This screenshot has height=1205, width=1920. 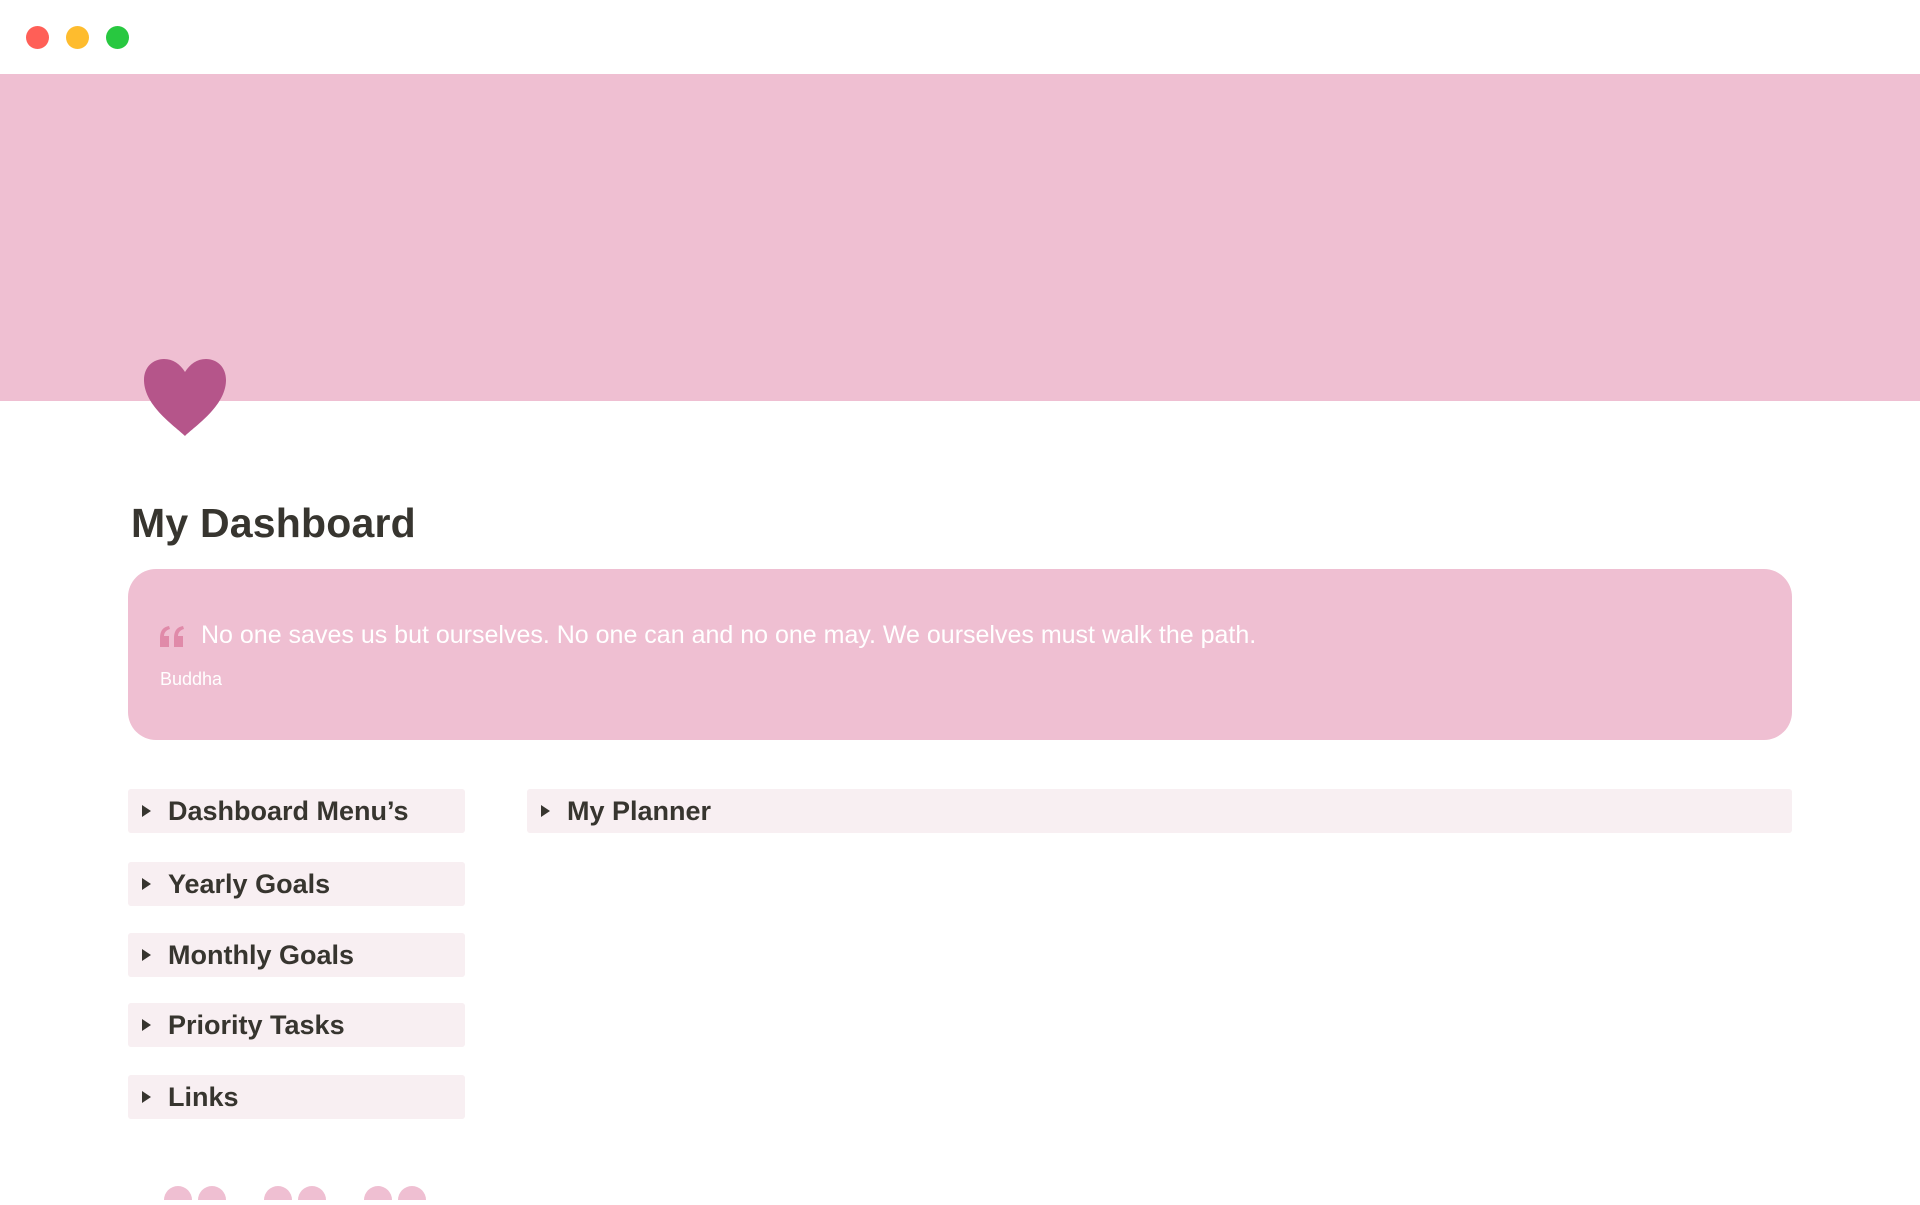 I want to click on decorative-hearts-partial, so click(x=310, y=1189).